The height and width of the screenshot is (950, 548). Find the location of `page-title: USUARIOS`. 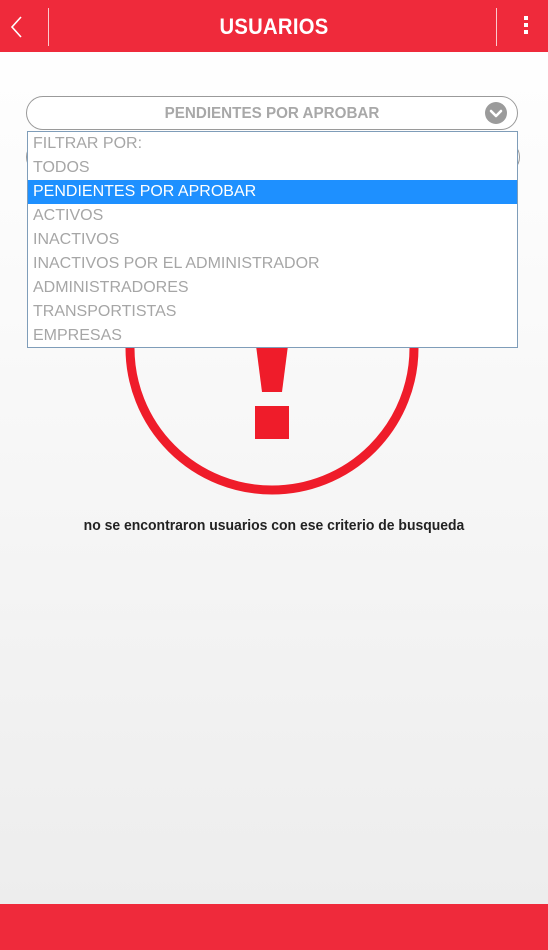

page-title: USUARIOS is located at coordinates (274, 26).